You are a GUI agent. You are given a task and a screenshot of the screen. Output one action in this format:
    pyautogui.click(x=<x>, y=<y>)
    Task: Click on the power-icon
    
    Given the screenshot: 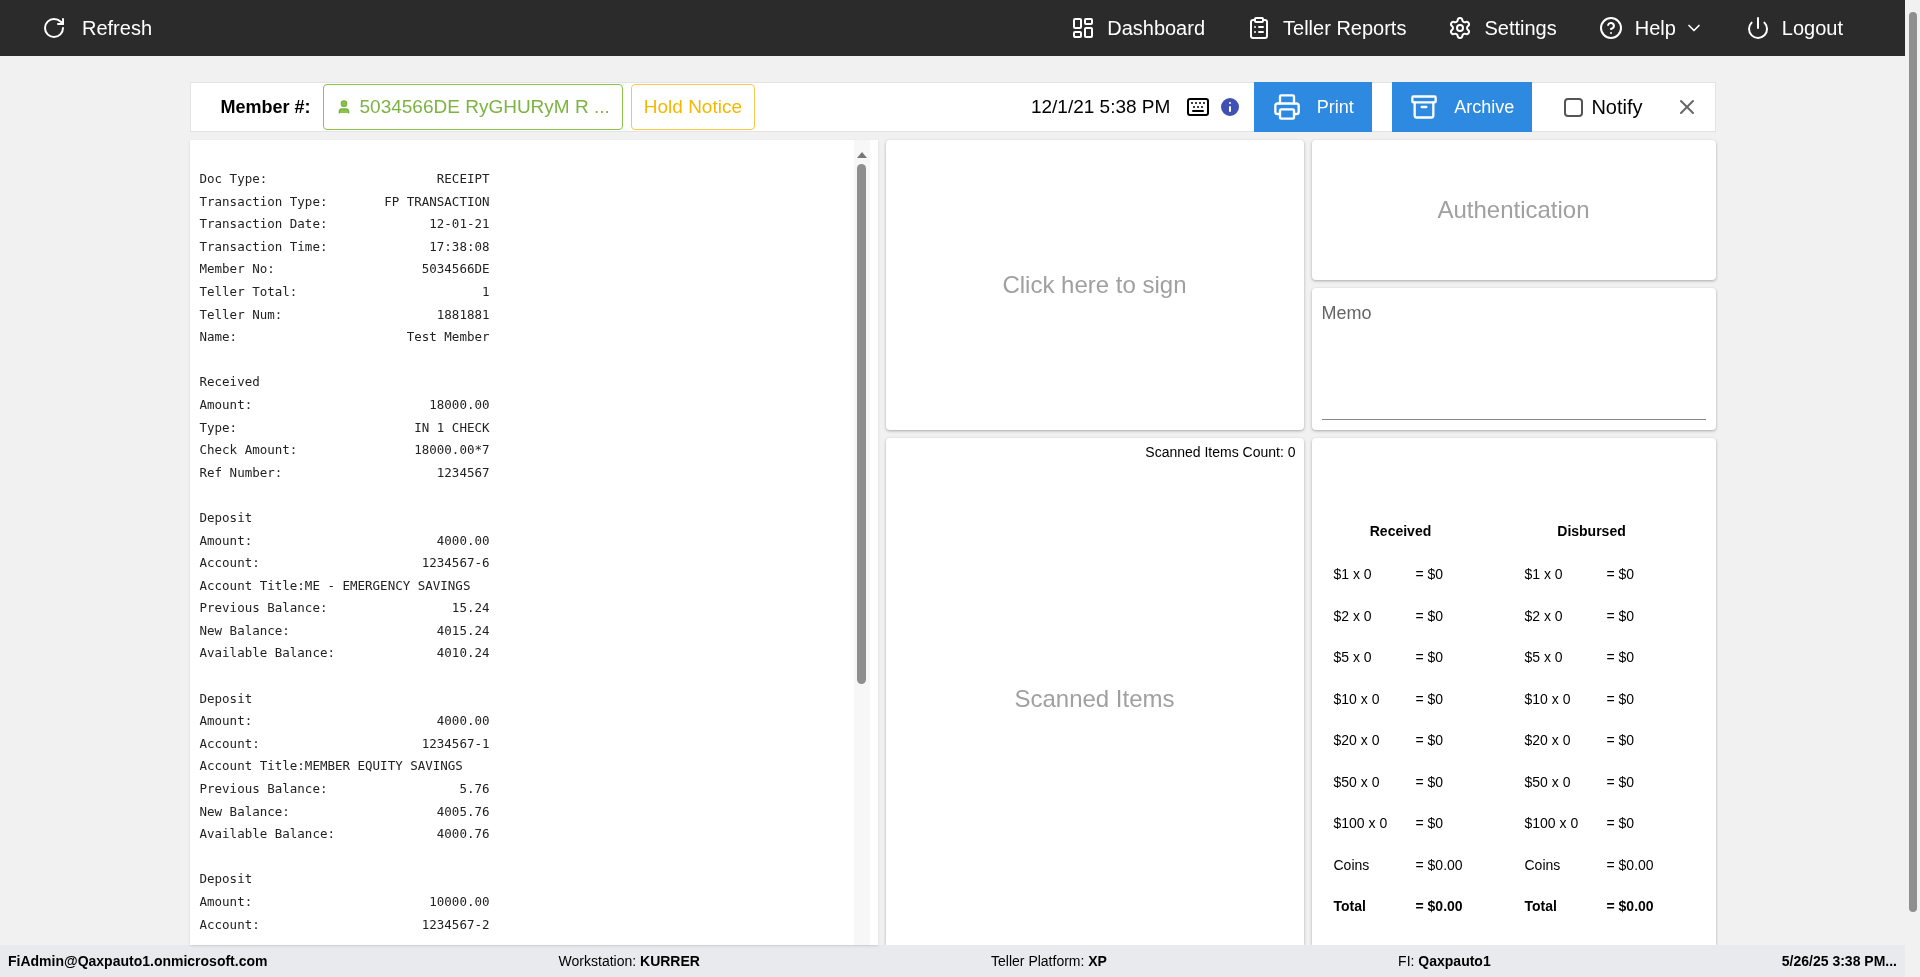 What is the action you would take?
    pyautogui.click(x=1757, y=28)
    